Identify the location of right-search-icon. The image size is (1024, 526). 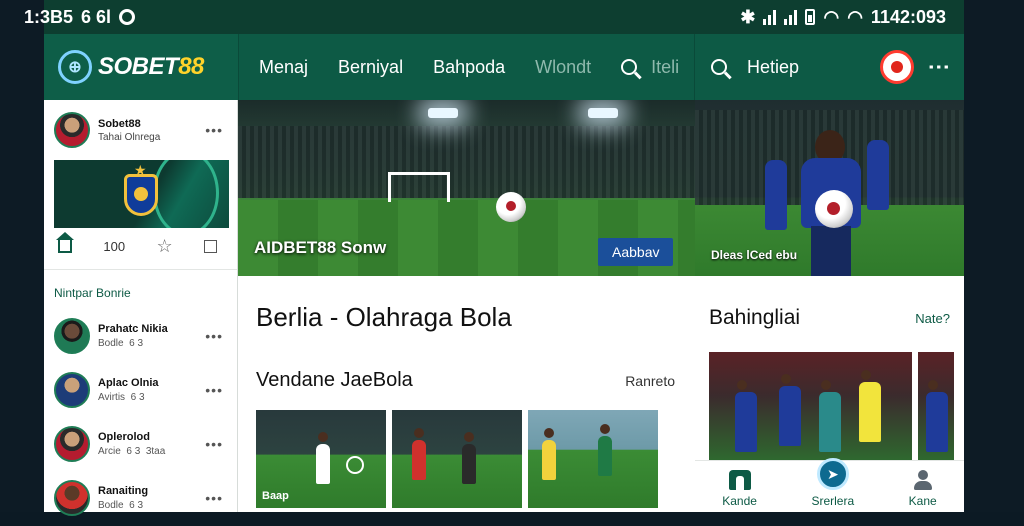
(719, 67).